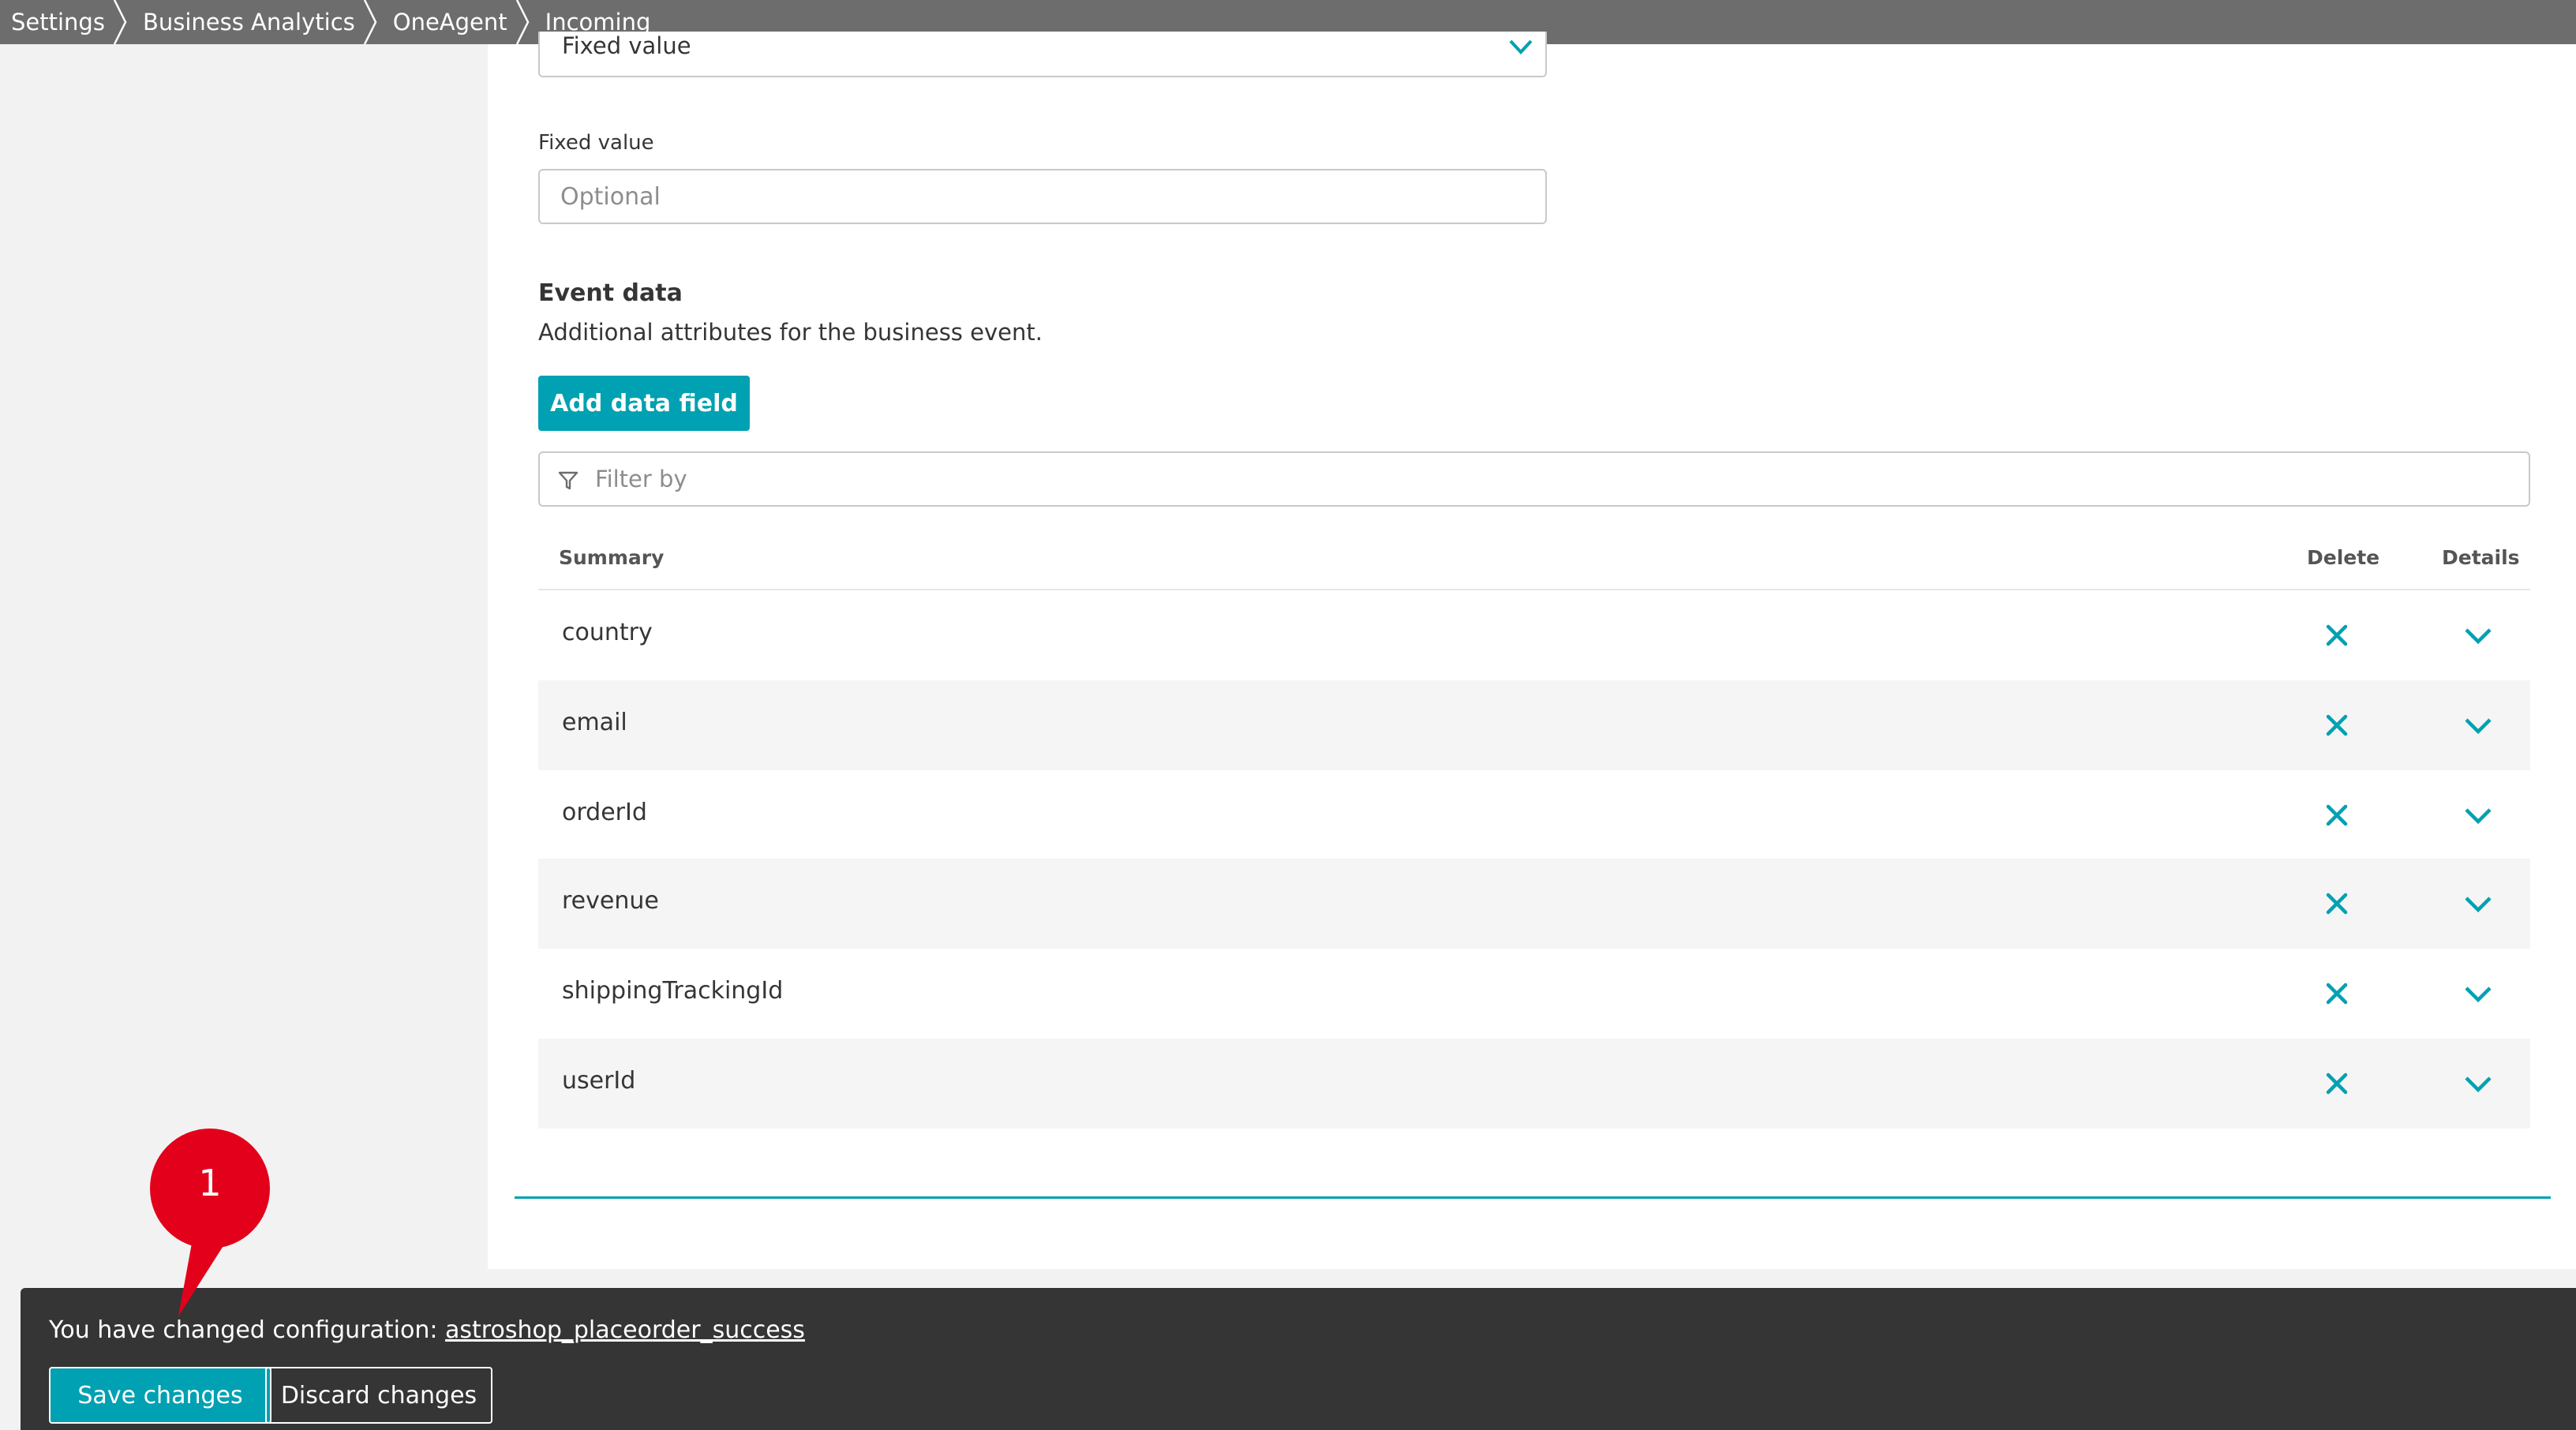 Image resolution: width=2576 pixels, height=1430 pixels. What do you see at coordinates (604, 812) in the screenshot?
I see `row-summary: orderId` at bounding box center [604, 812].